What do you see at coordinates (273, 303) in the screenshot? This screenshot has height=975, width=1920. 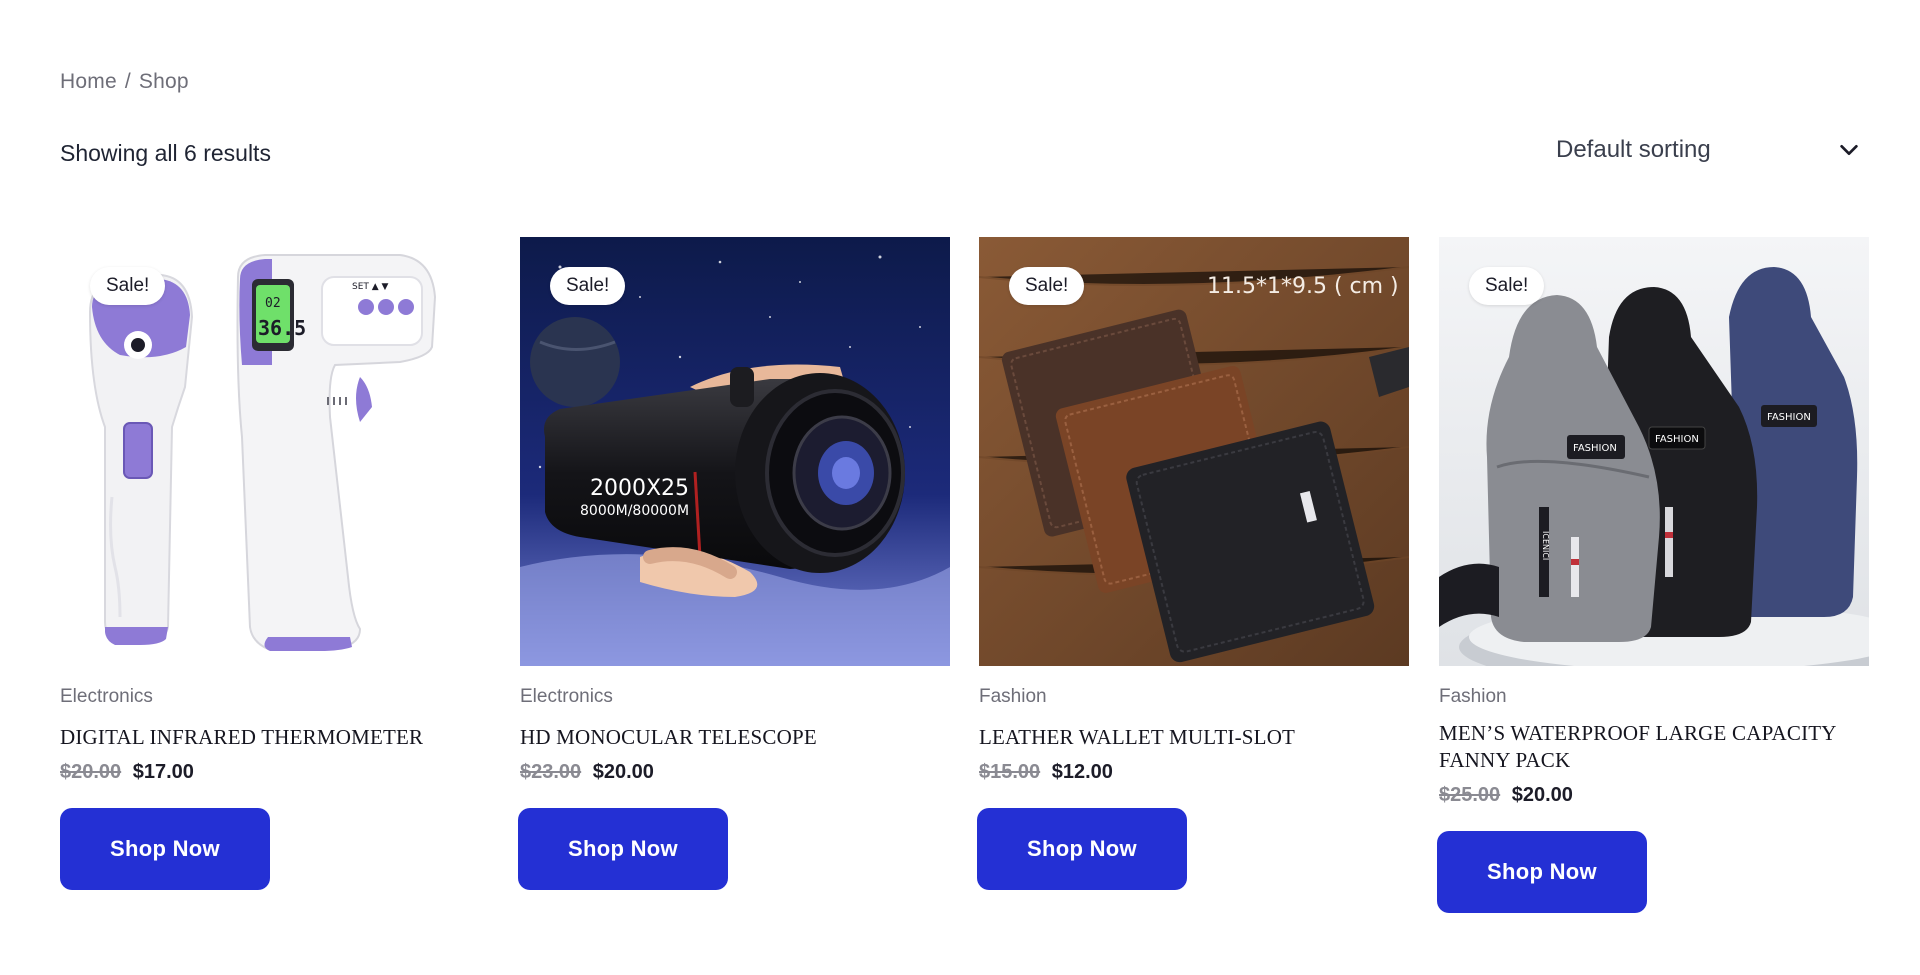 I see `svg-text: 02` at bounding box center [273, 303].